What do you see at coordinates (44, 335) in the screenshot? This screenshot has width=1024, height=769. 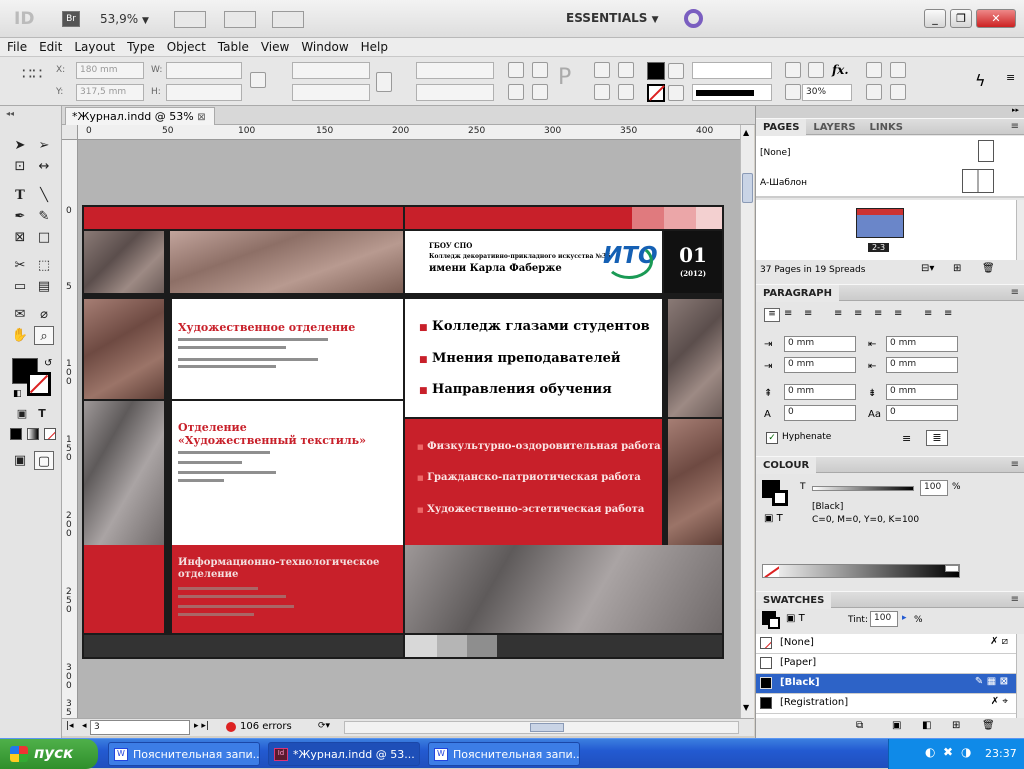 I see `zoom-tool-icon: ⌕` at bounding box center [44, 335].